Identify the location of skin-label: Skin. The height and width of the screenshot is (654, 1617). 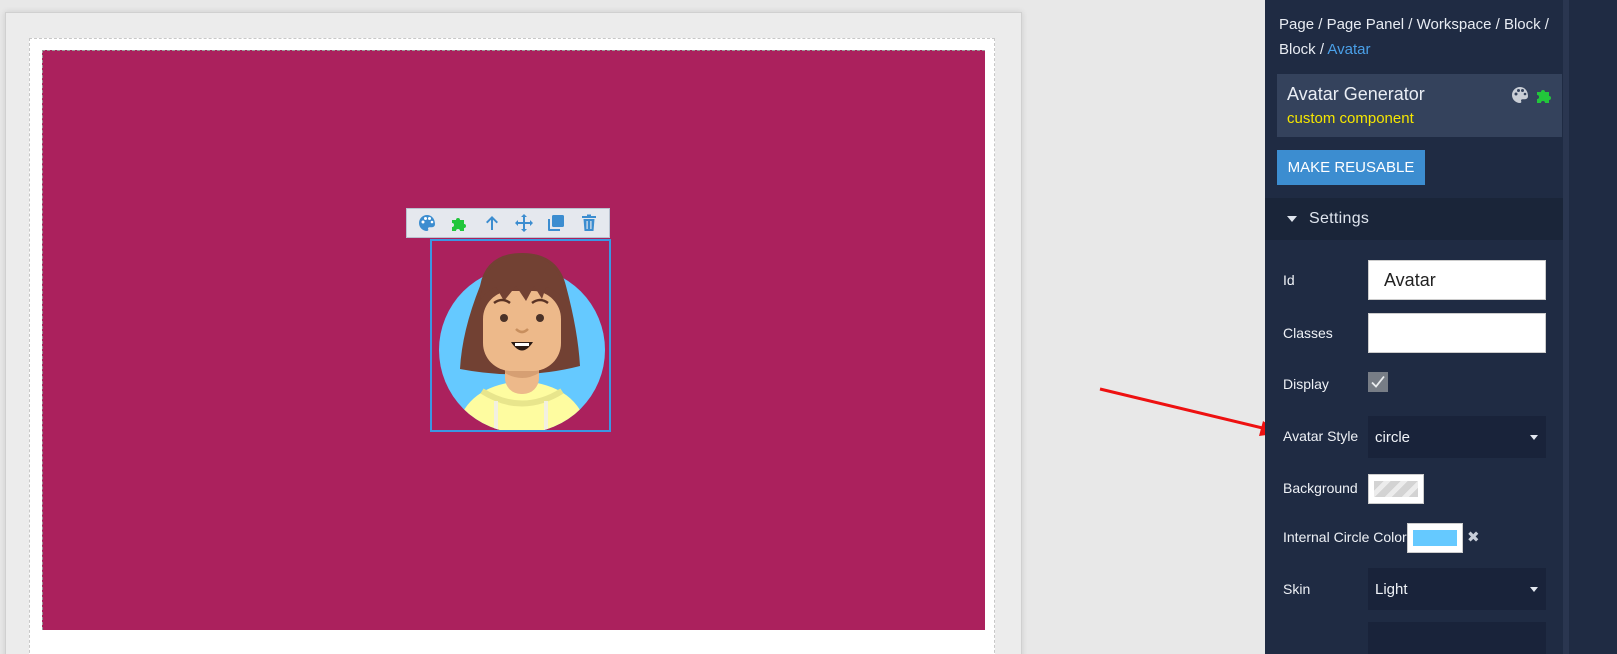
(1297, 589).